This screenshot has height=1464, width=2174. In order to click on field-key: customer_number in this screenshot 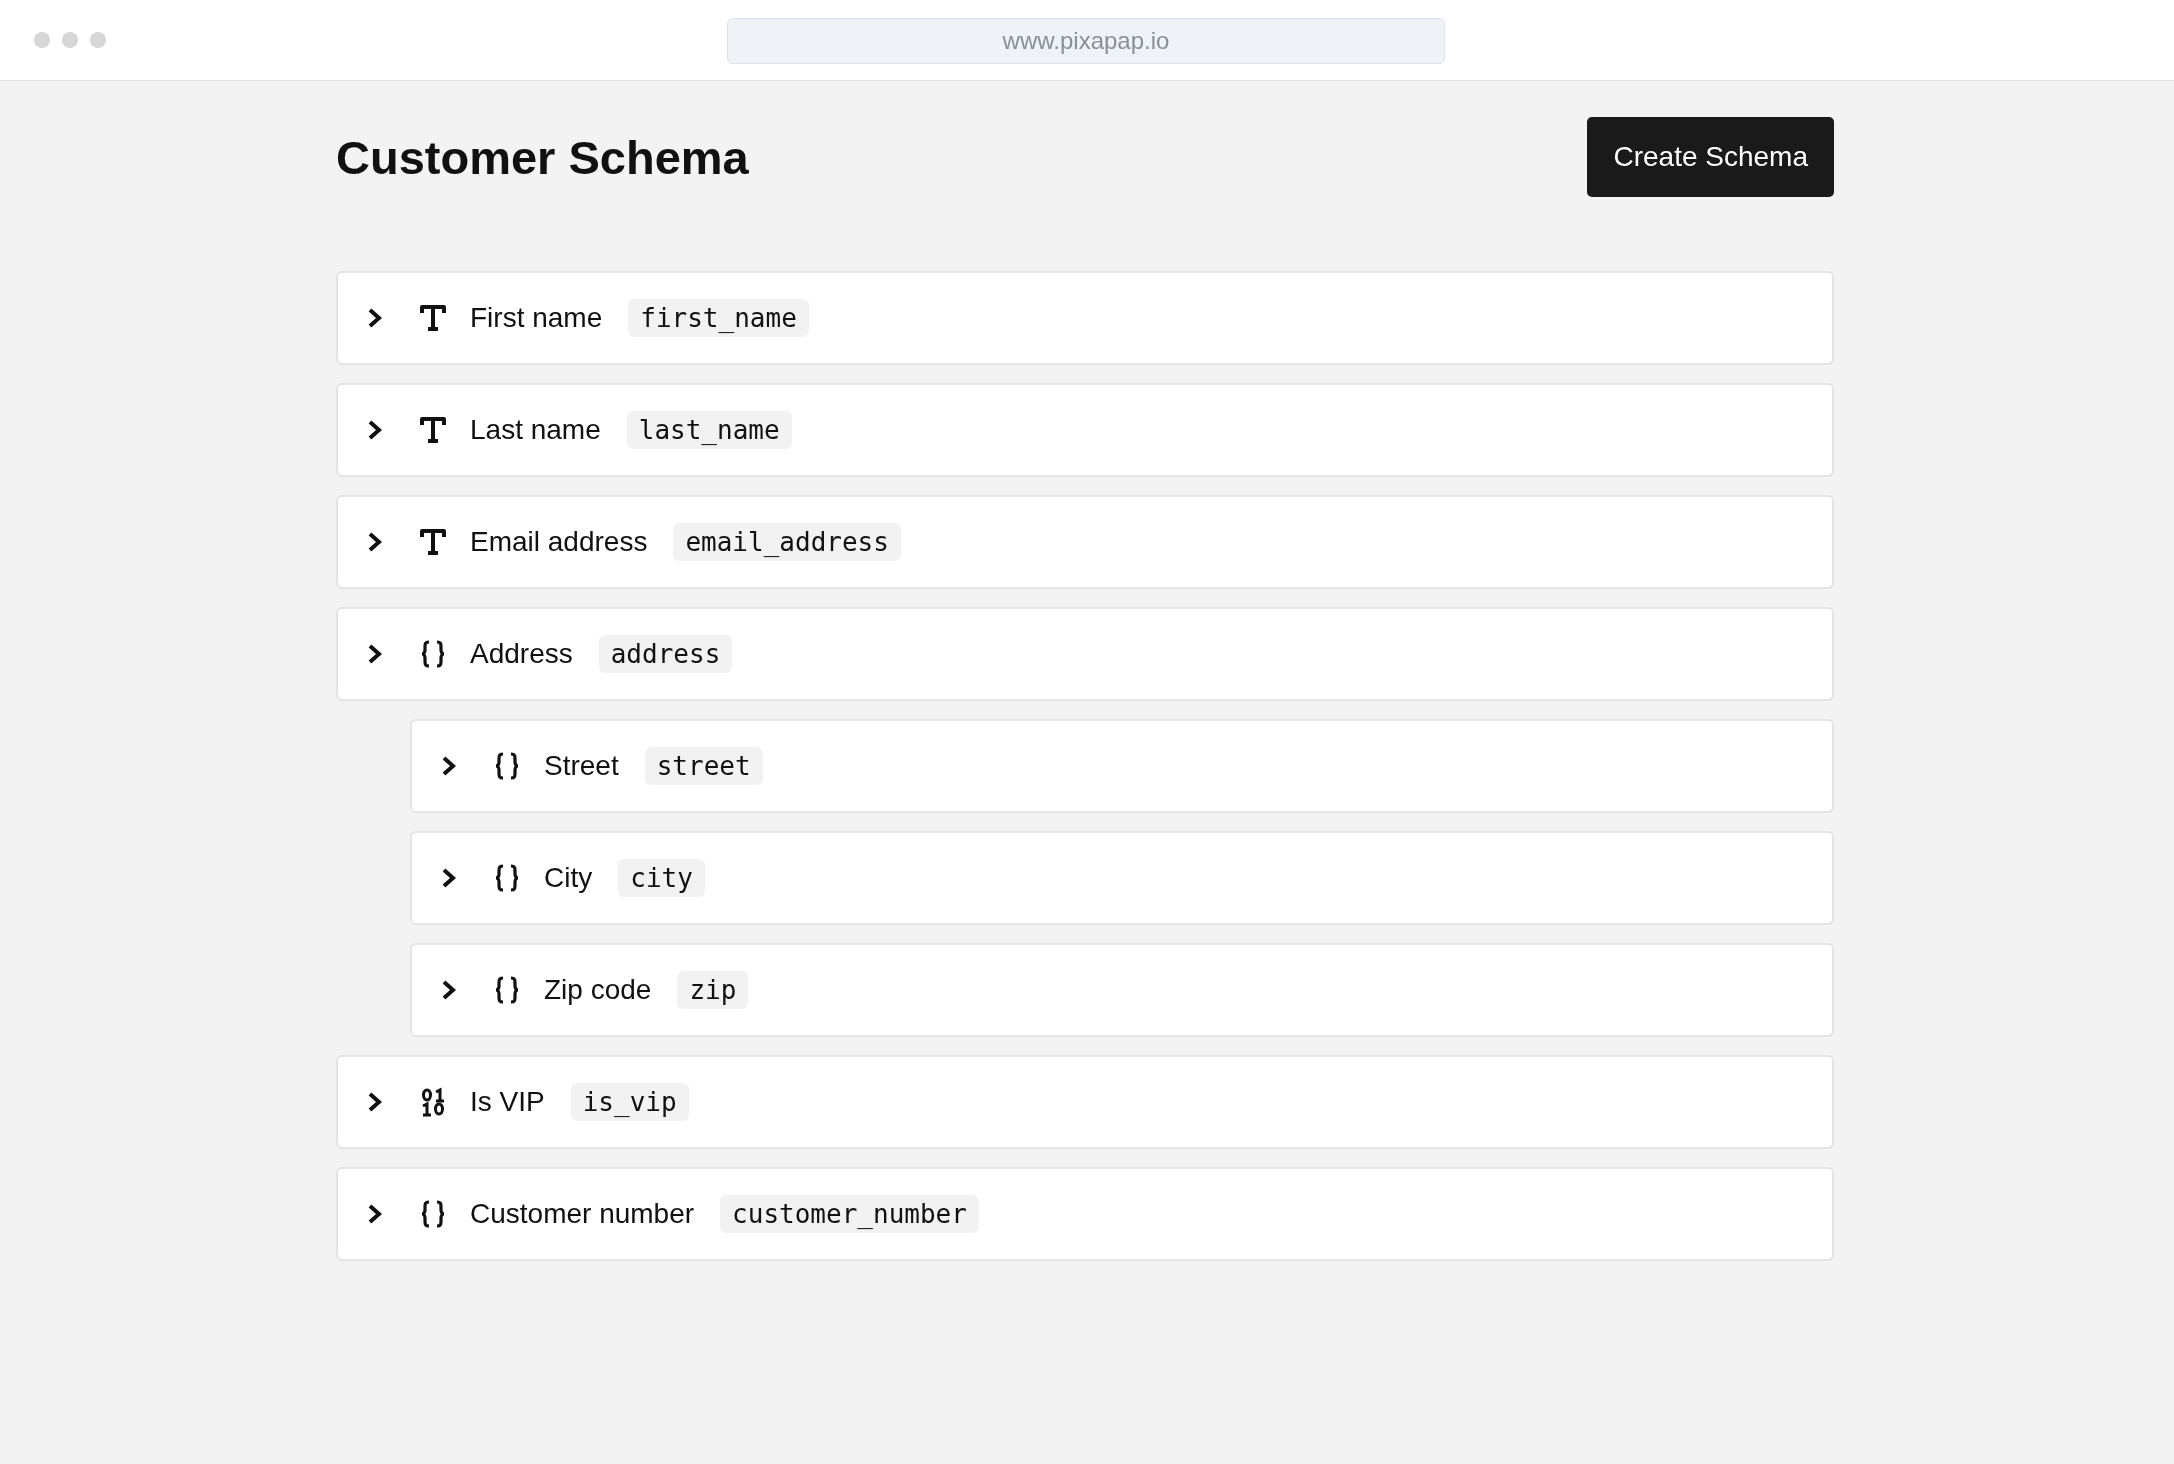, I will do `click(849, 1214)`.